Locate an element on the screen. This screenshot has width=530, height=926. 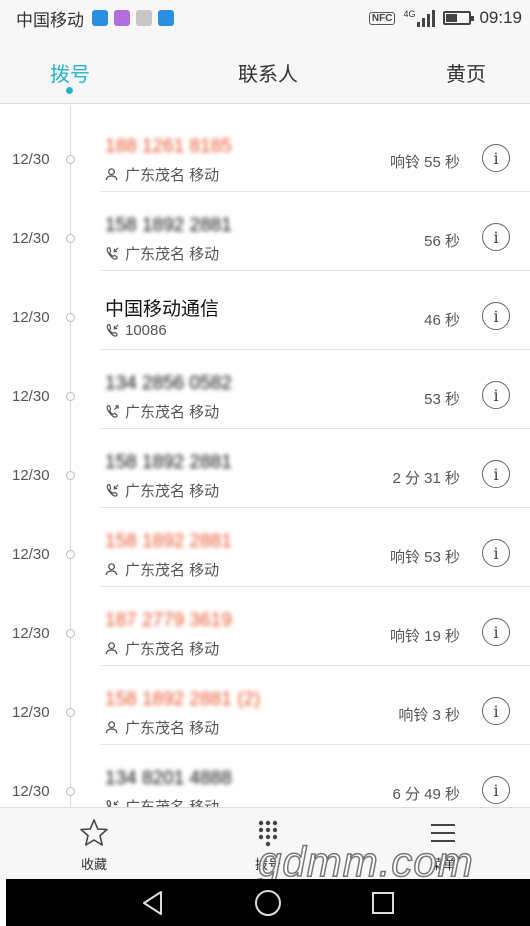
home-icon is located at coordinates (268, 903).